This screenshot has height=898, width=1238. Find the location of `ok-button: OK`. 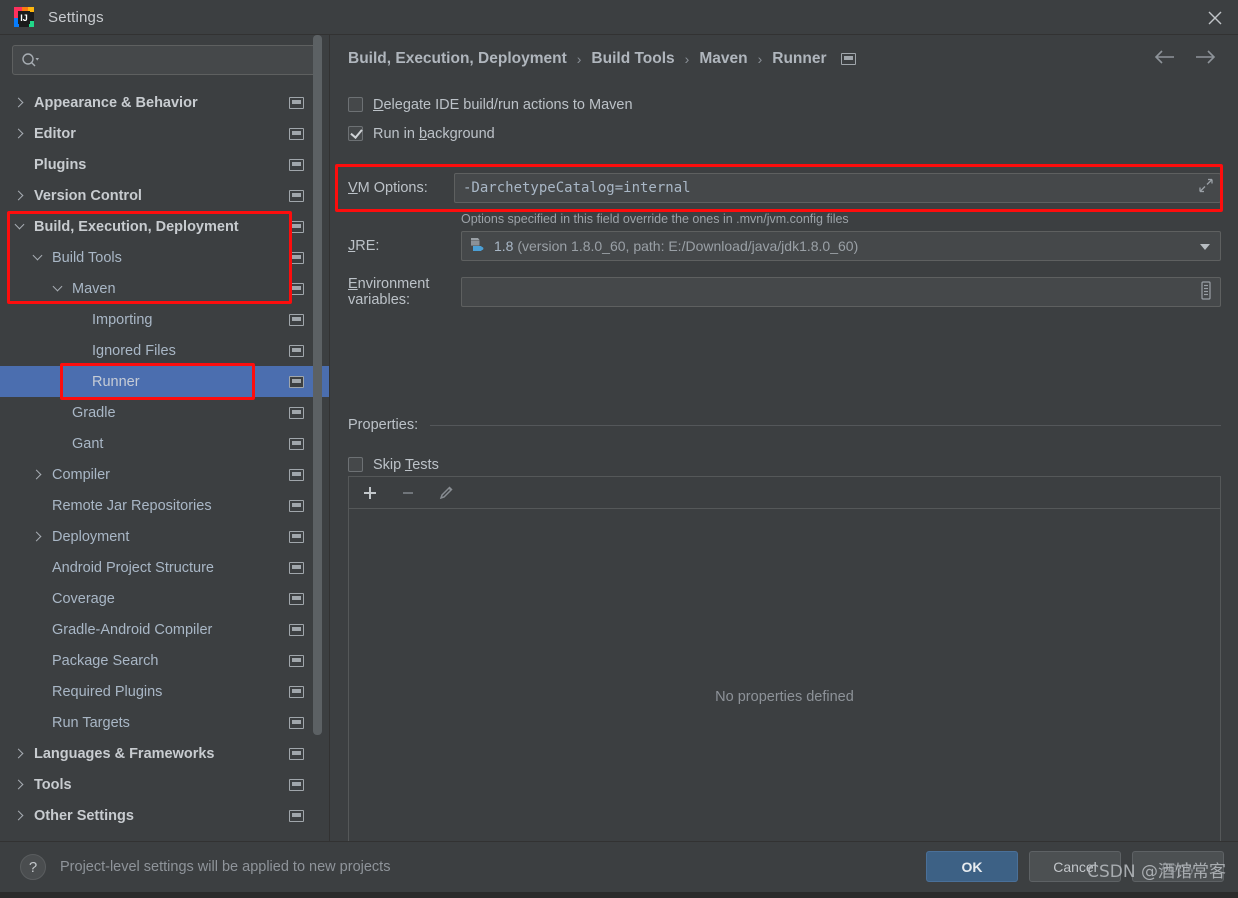

ok-button: OK is located at coordinates (972, 866).